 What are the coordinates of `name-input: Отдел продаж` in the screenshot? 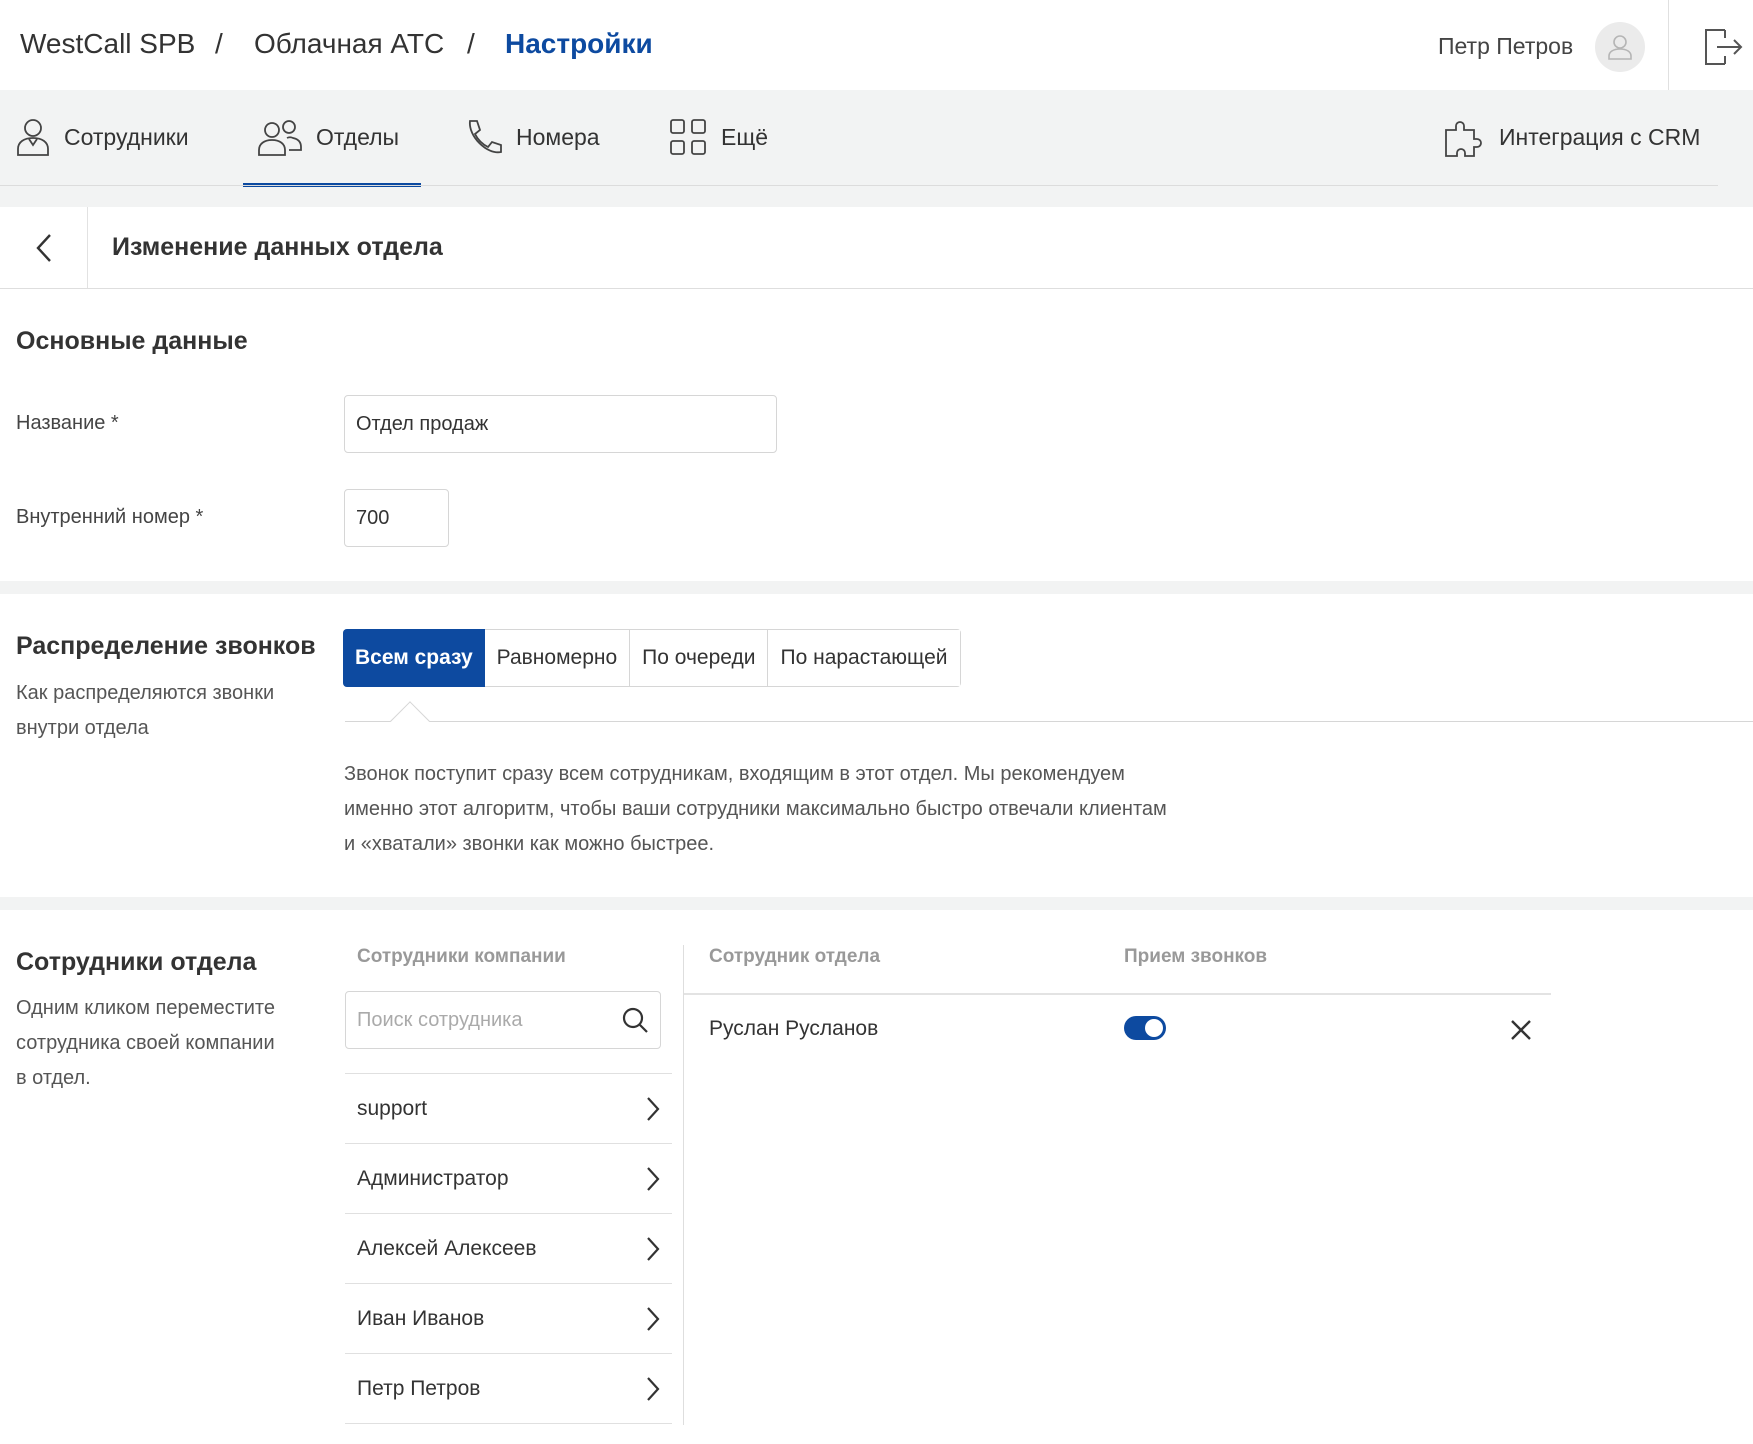 It's located at (560, 424).